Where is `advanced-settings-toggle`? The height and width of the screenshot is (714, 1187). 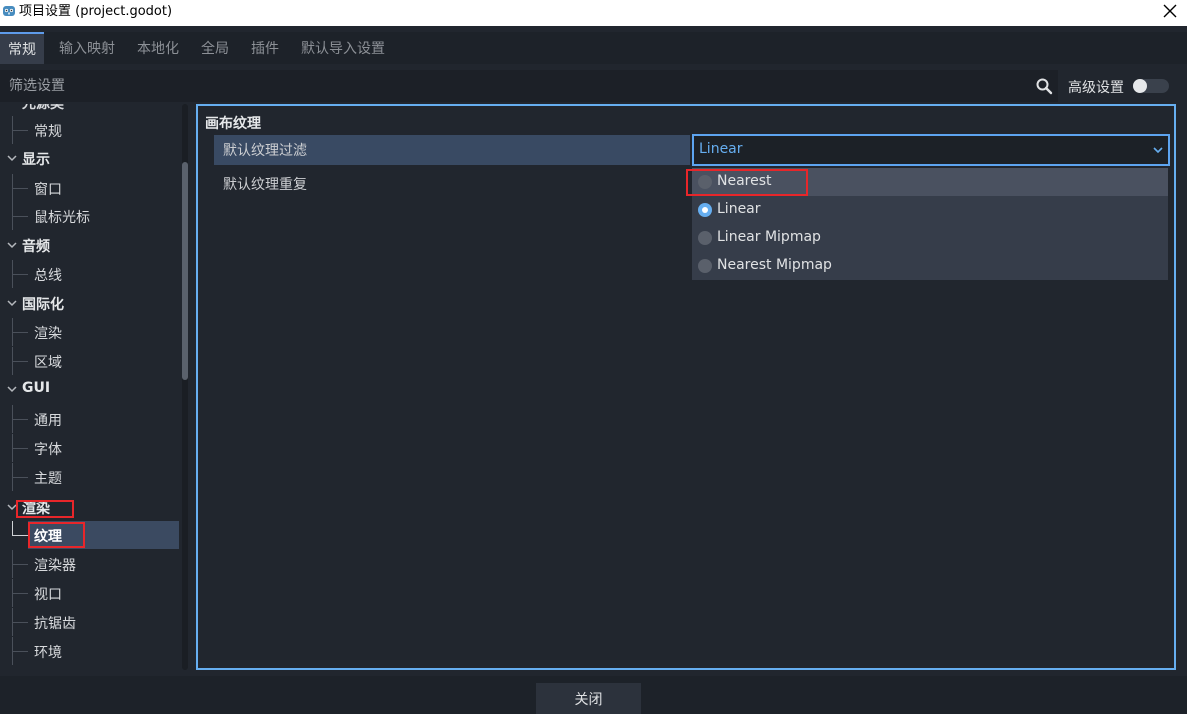
advanced-settings-toggle is located at coordinates (1151, 86).